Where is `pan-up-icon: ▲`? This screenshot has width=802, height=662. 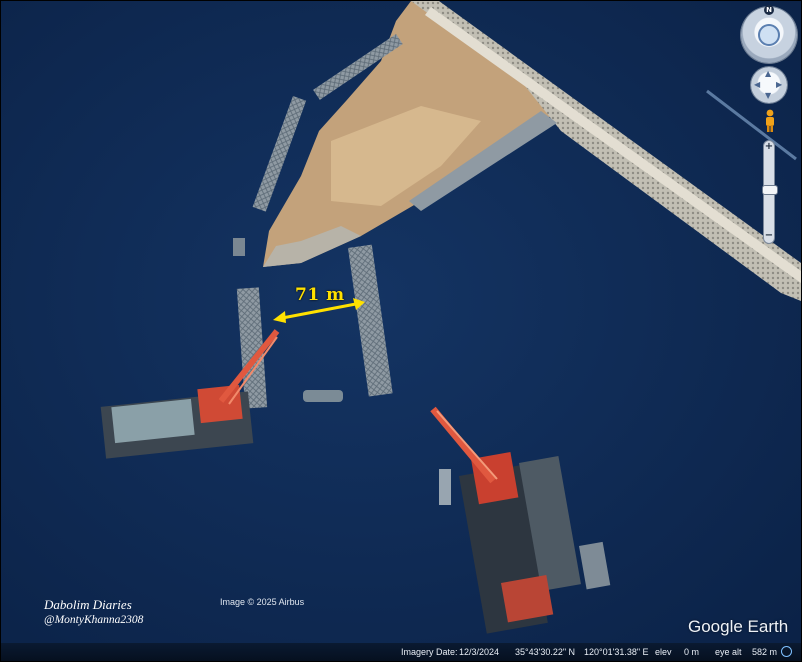 pan-up-icon: ▲ is located at coordinates (768, 74).